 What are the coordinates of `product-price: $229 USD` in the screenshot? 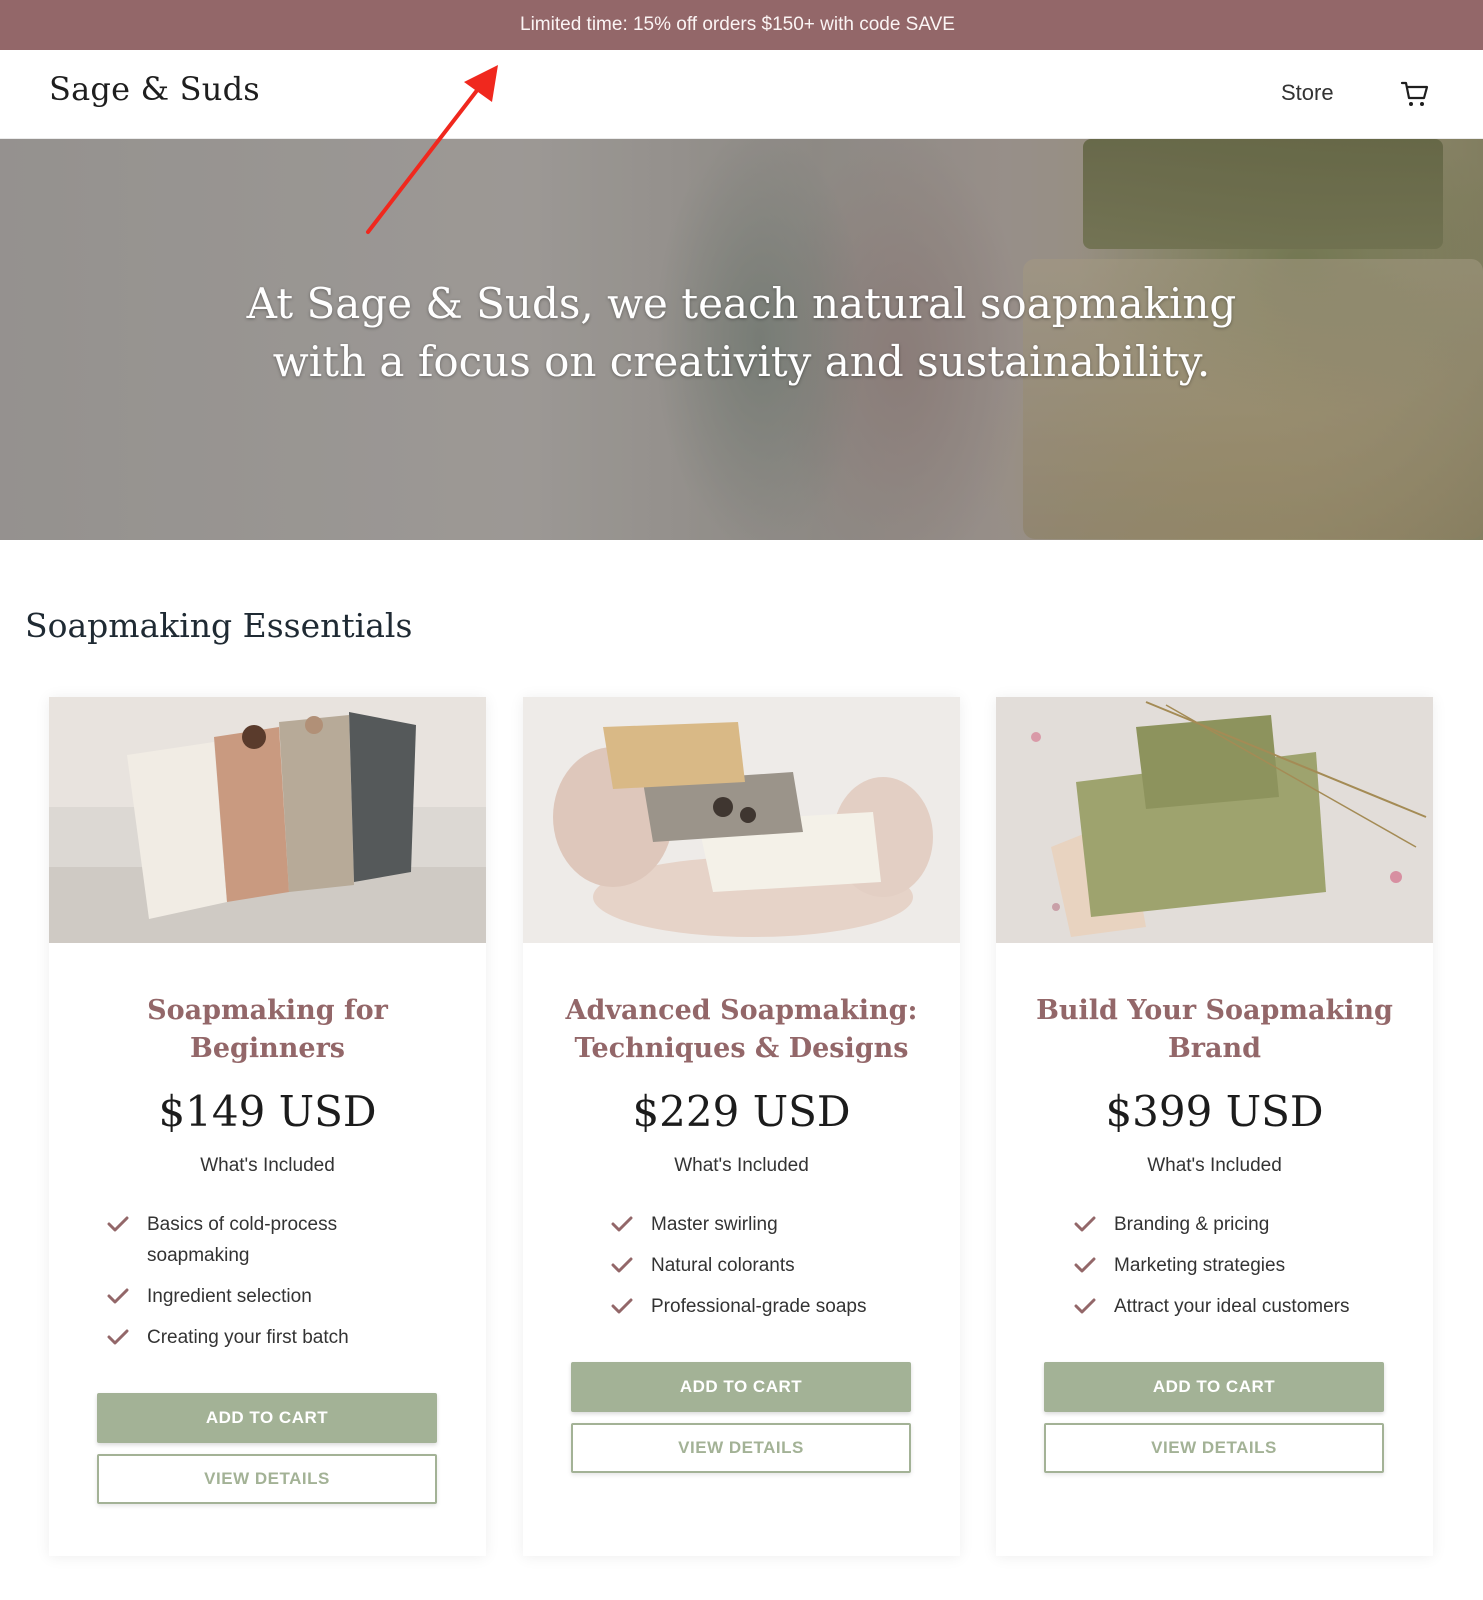 It's located at (741, 1111).